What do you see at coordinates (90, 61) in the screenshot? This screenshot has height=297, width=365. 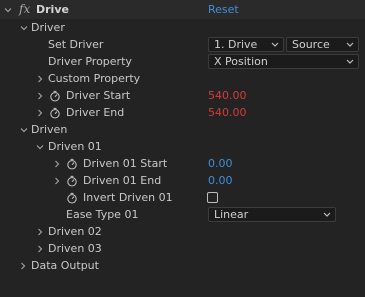 I see `driver-property-label: Driver Property` at bounding box center [90, 61].